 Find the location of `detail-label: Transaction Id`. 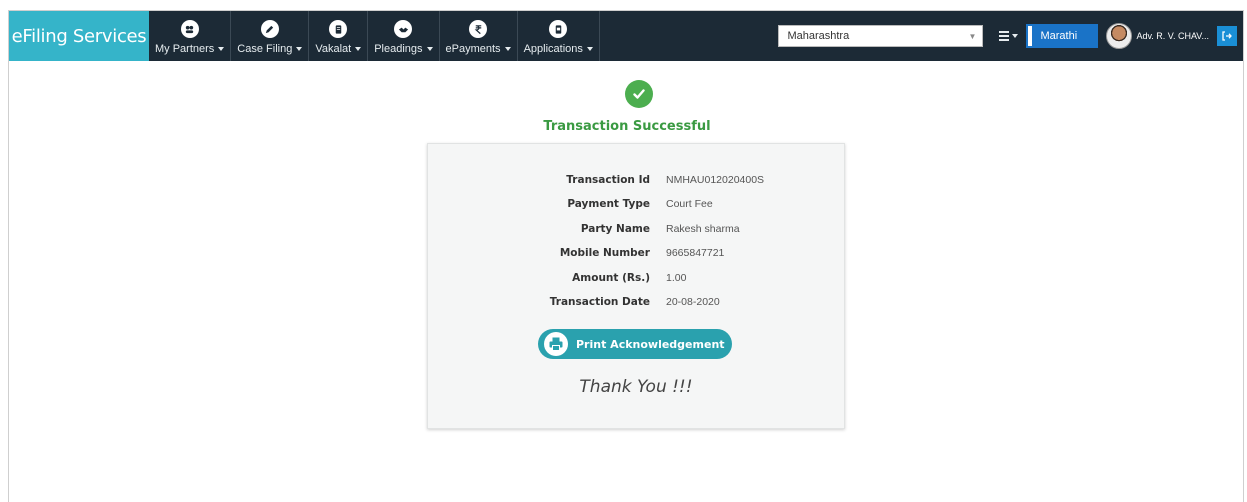

detail-label: Transaction Id is located at coordinates (608, 180).